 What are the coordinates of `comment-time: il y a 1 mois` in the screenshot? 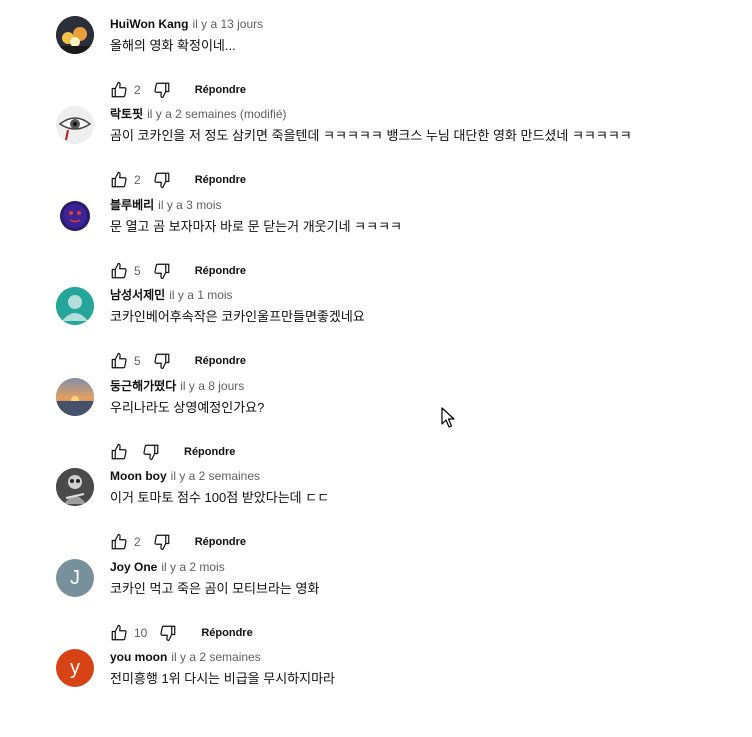 It's located at (200, 295).